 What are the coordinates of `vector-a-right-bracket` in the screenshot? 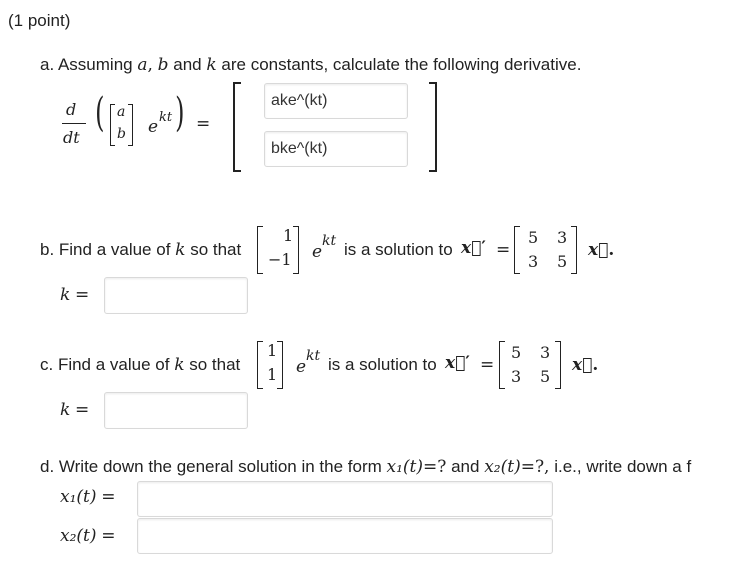 It's located at (130, 125).